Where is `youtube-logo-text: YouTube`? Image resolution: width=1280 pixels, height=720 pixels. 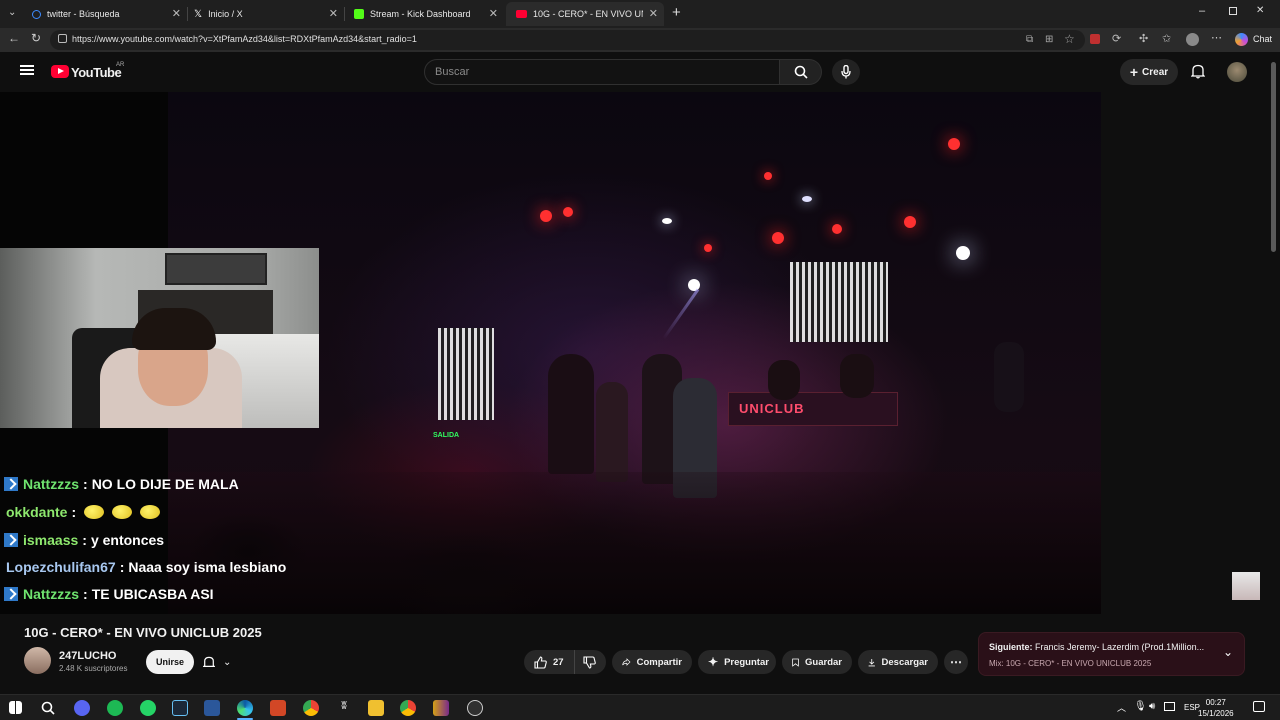 youtube-logo-text: YouTube is located at coordinates (96, 72).